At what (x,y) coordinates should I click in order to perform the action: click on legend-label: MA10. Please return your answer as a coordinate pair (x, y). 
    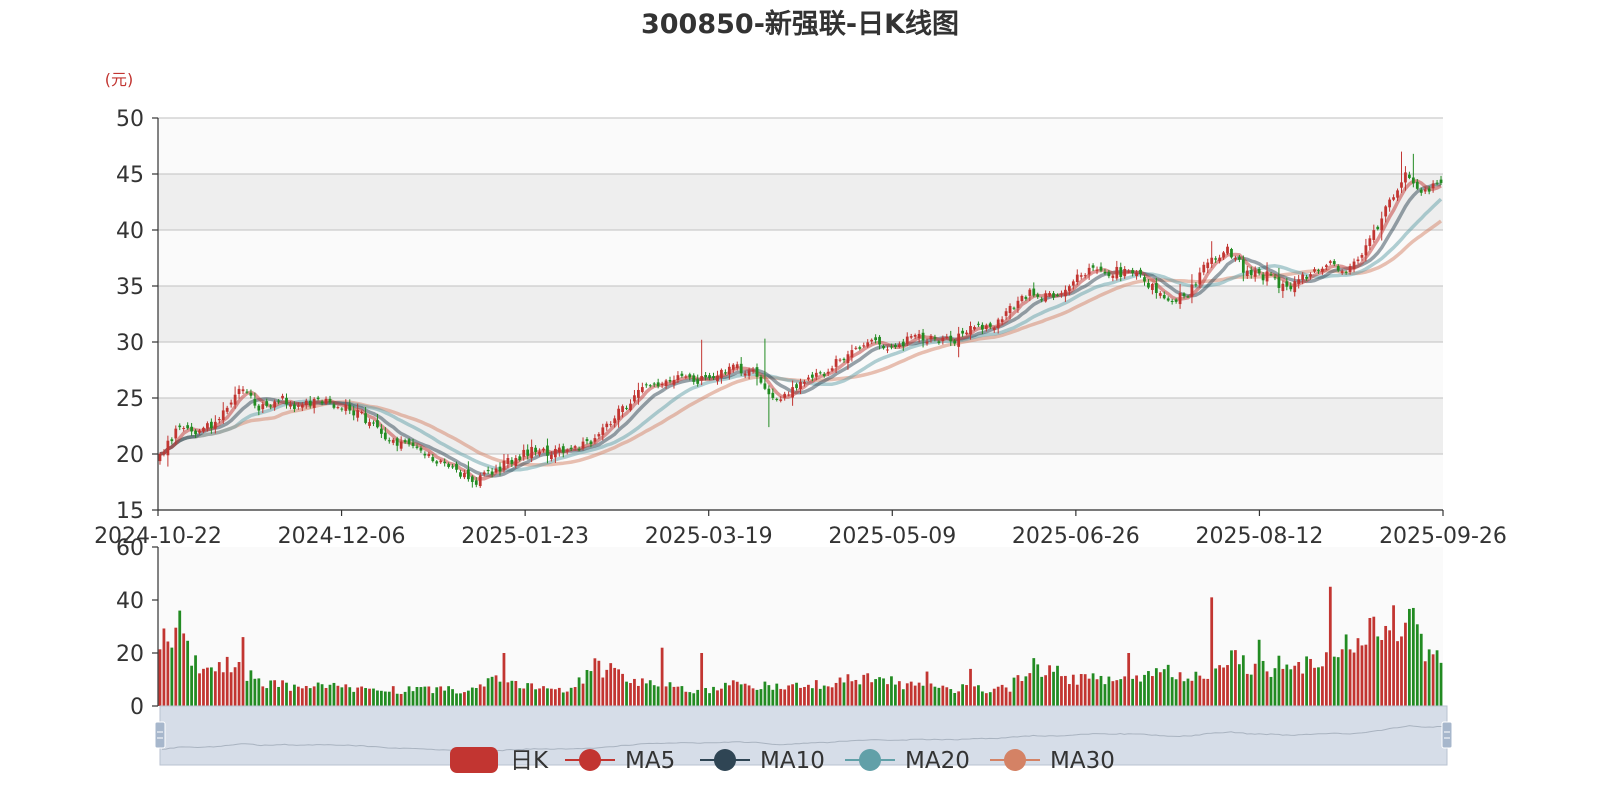
    Looking at the image, I should click on (792, 761).